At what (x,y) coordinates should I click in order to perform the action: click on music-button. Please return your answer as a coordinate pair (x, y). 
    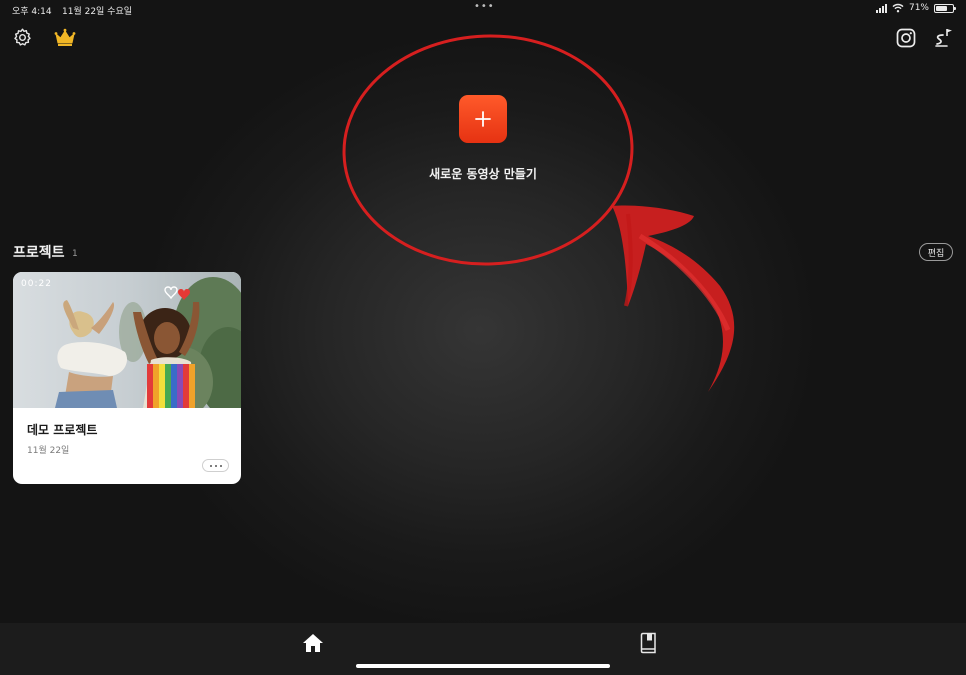
    Looking at the image, I should click on (944, 37).